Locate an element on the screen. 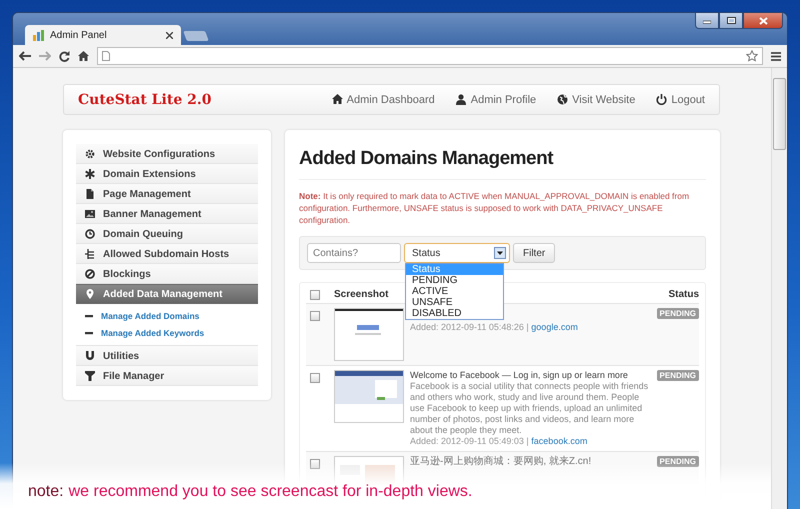  sidebar-subitem: Manage Added Domains is located at coordinates (167, 315).